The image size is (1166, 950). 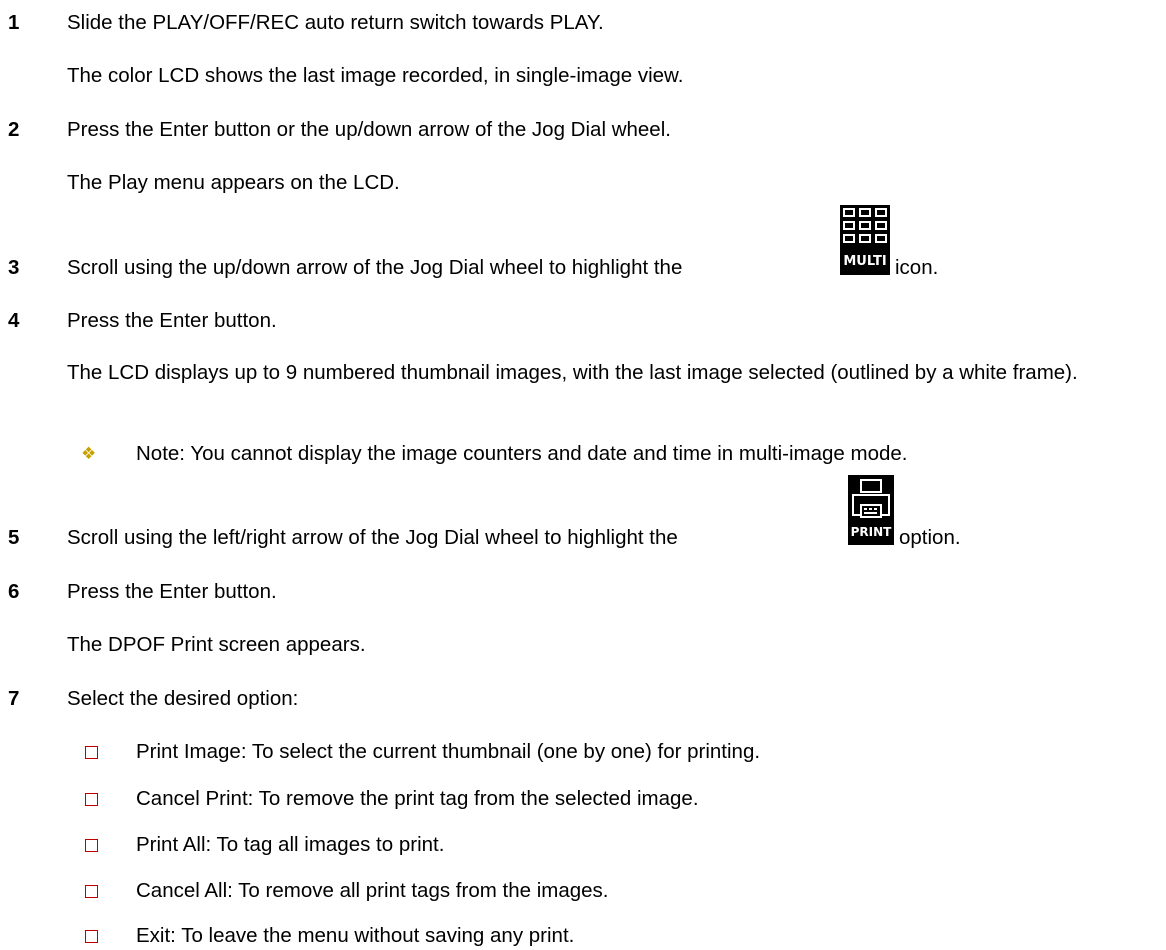 What do you see at coordinates (871, 510) in the screenshot?
I see `print-icon: PRINT` at bounding box center [871, 510].